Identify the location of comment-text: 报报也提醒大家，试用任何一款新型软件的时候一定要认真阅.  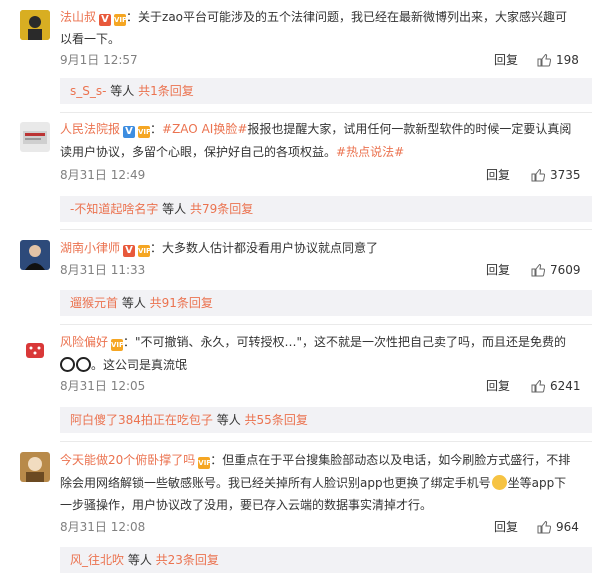
(409, 129).